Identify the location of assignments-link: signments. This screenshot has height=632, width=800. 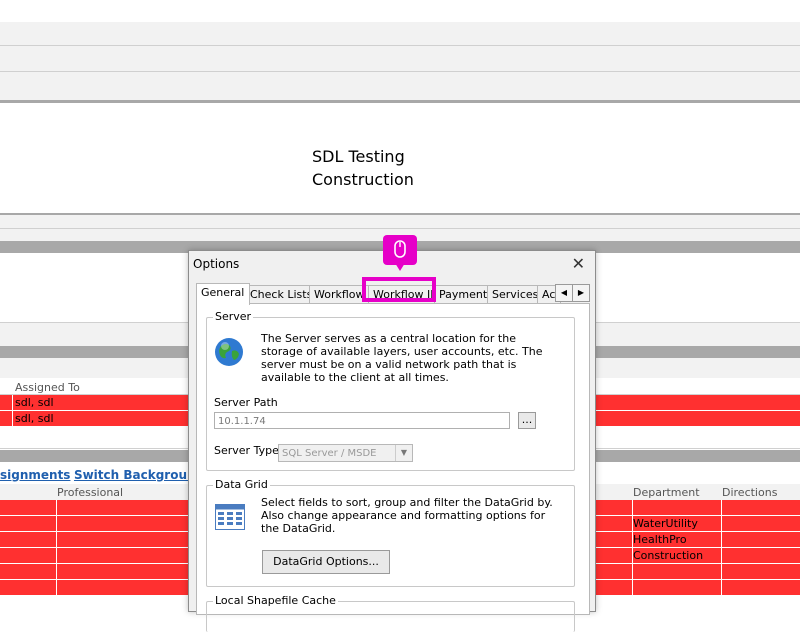
(35, 475).